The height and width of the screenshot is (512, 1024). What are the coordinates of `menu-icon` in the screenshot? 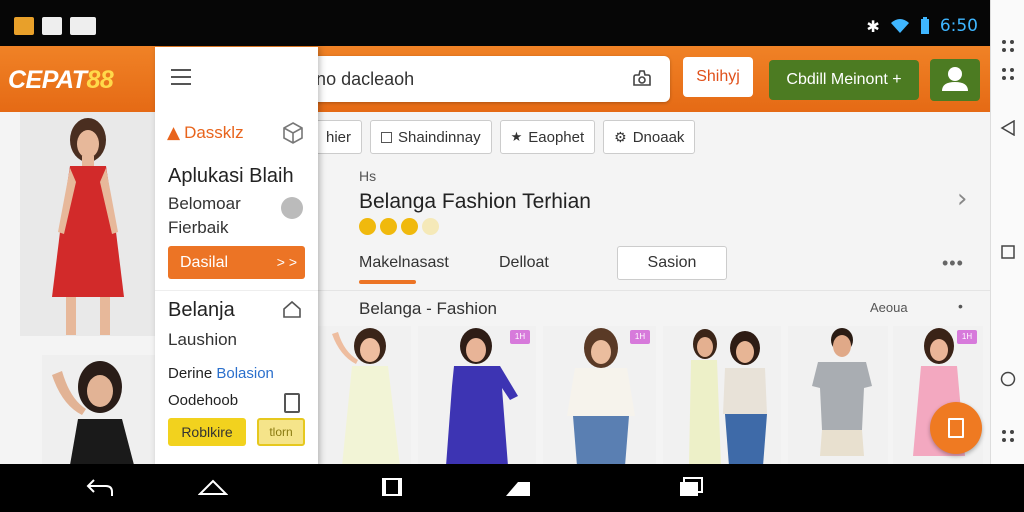 It's located at (181, 77).